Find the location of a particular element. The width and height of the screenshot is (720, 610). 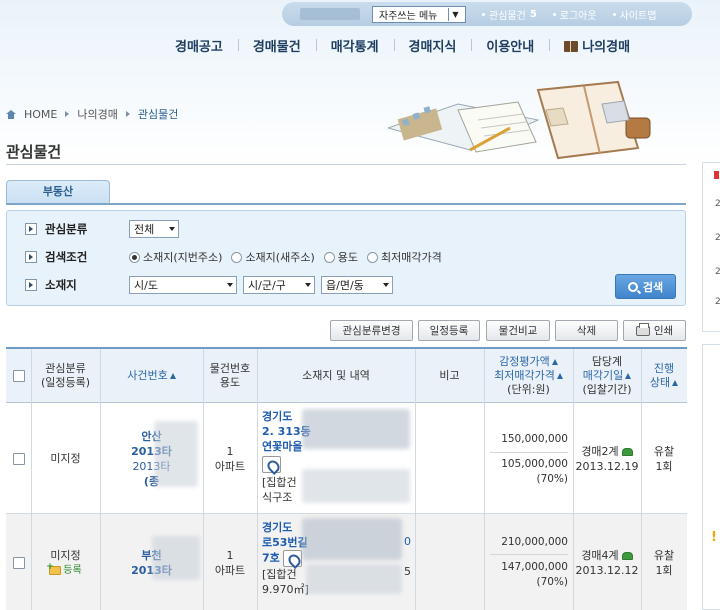

header-note: 비고 is located at coordinates (449, 375).